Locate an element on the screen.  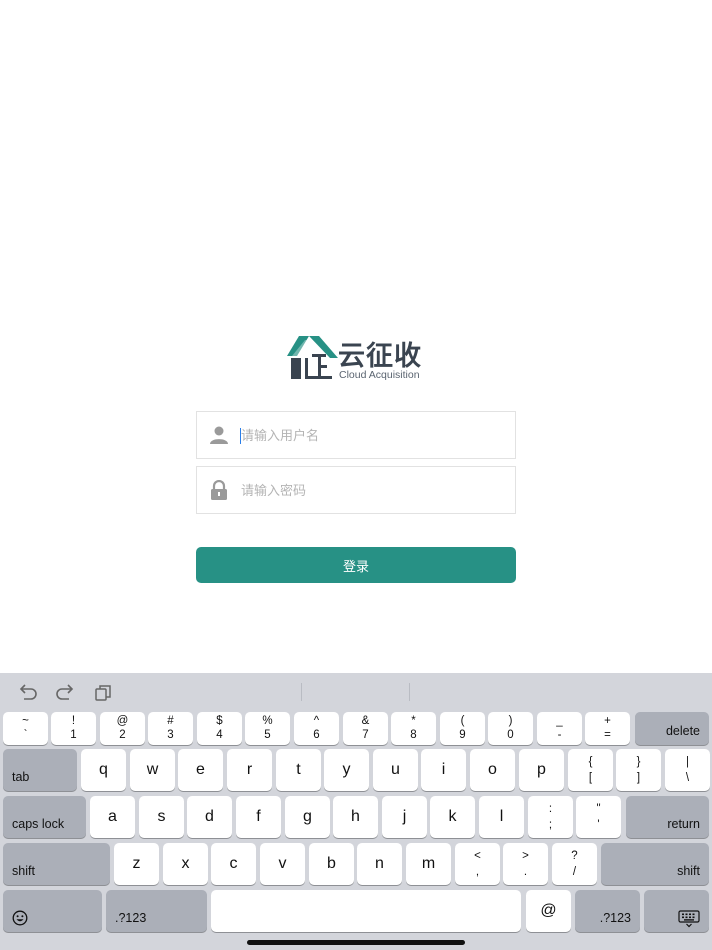
key-char: u is located at coordinates (395, 769).